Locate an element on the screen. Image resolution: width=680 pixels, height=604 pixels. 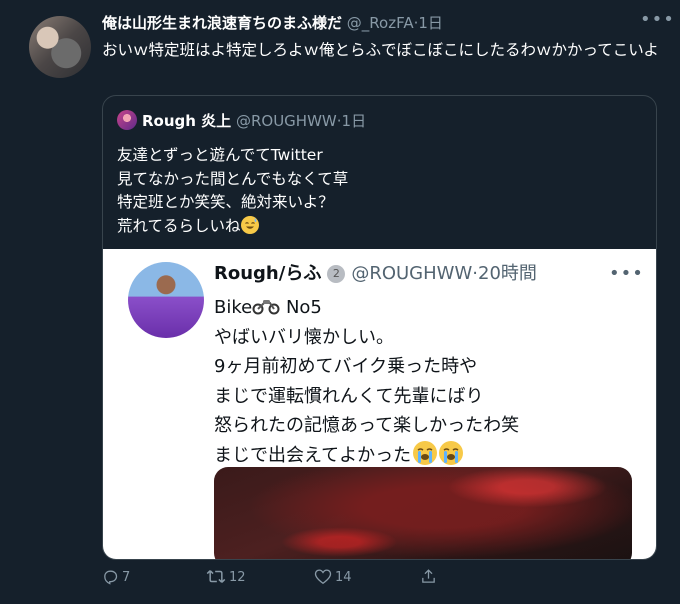
author-display-name: 俺は山形生まれ浪速育ちのまふ様だ is located at coordinates (222, 23).